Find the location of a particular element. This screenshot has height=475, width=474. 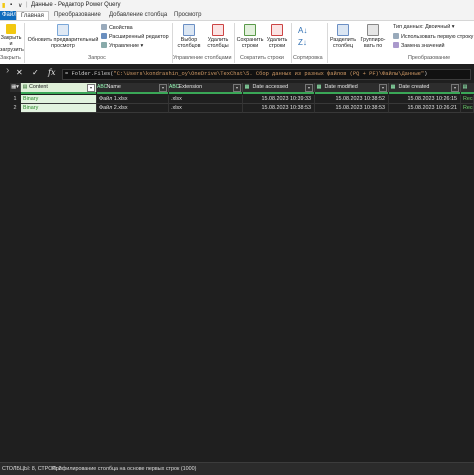

table-cell: 15.08.2023 10:26:15 is located at coordinates (425, 99).